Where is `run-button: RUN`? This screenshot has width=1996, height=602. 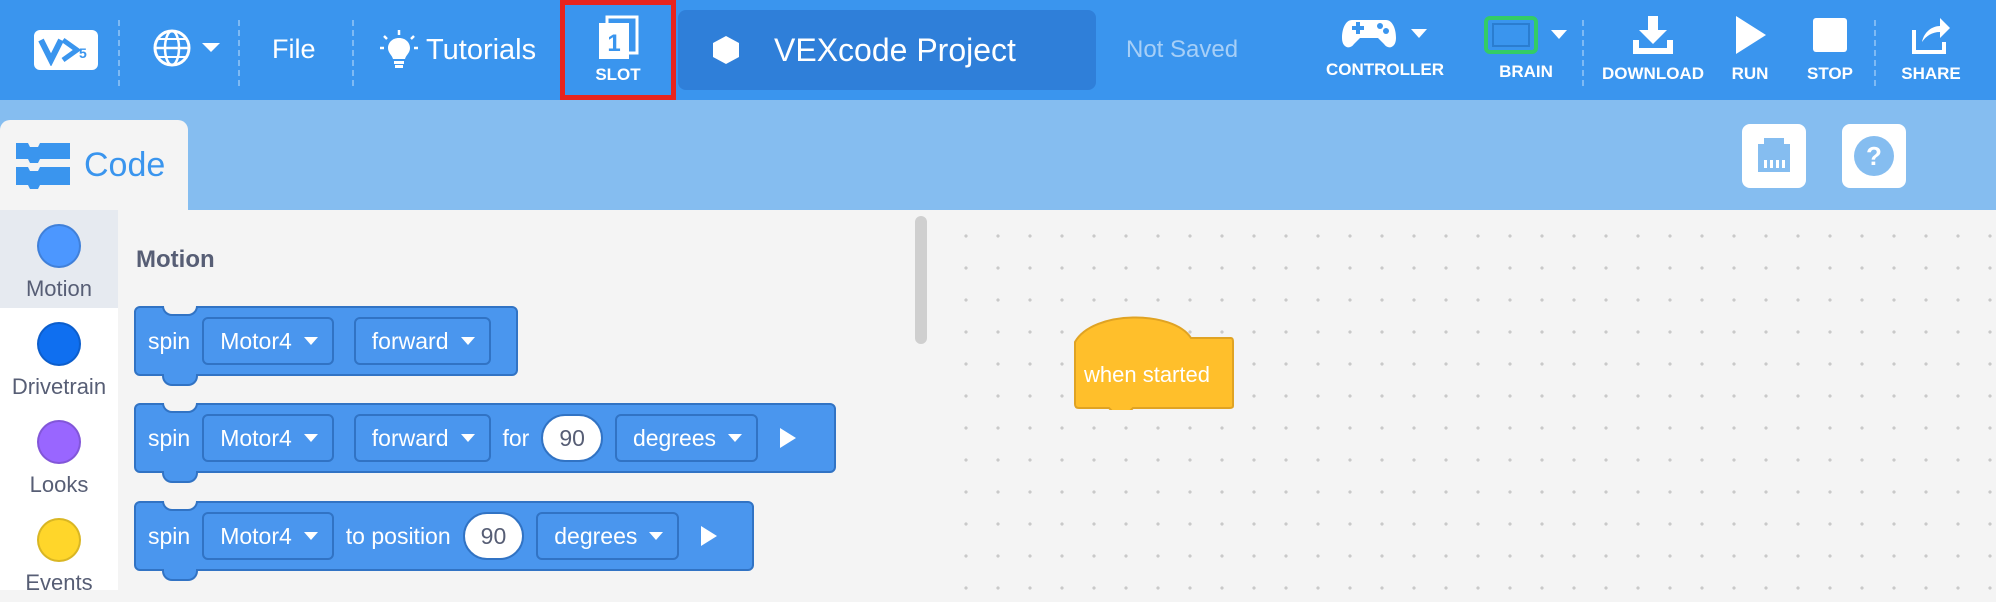
run-button: RUN is located at coordinates (1750, 49).